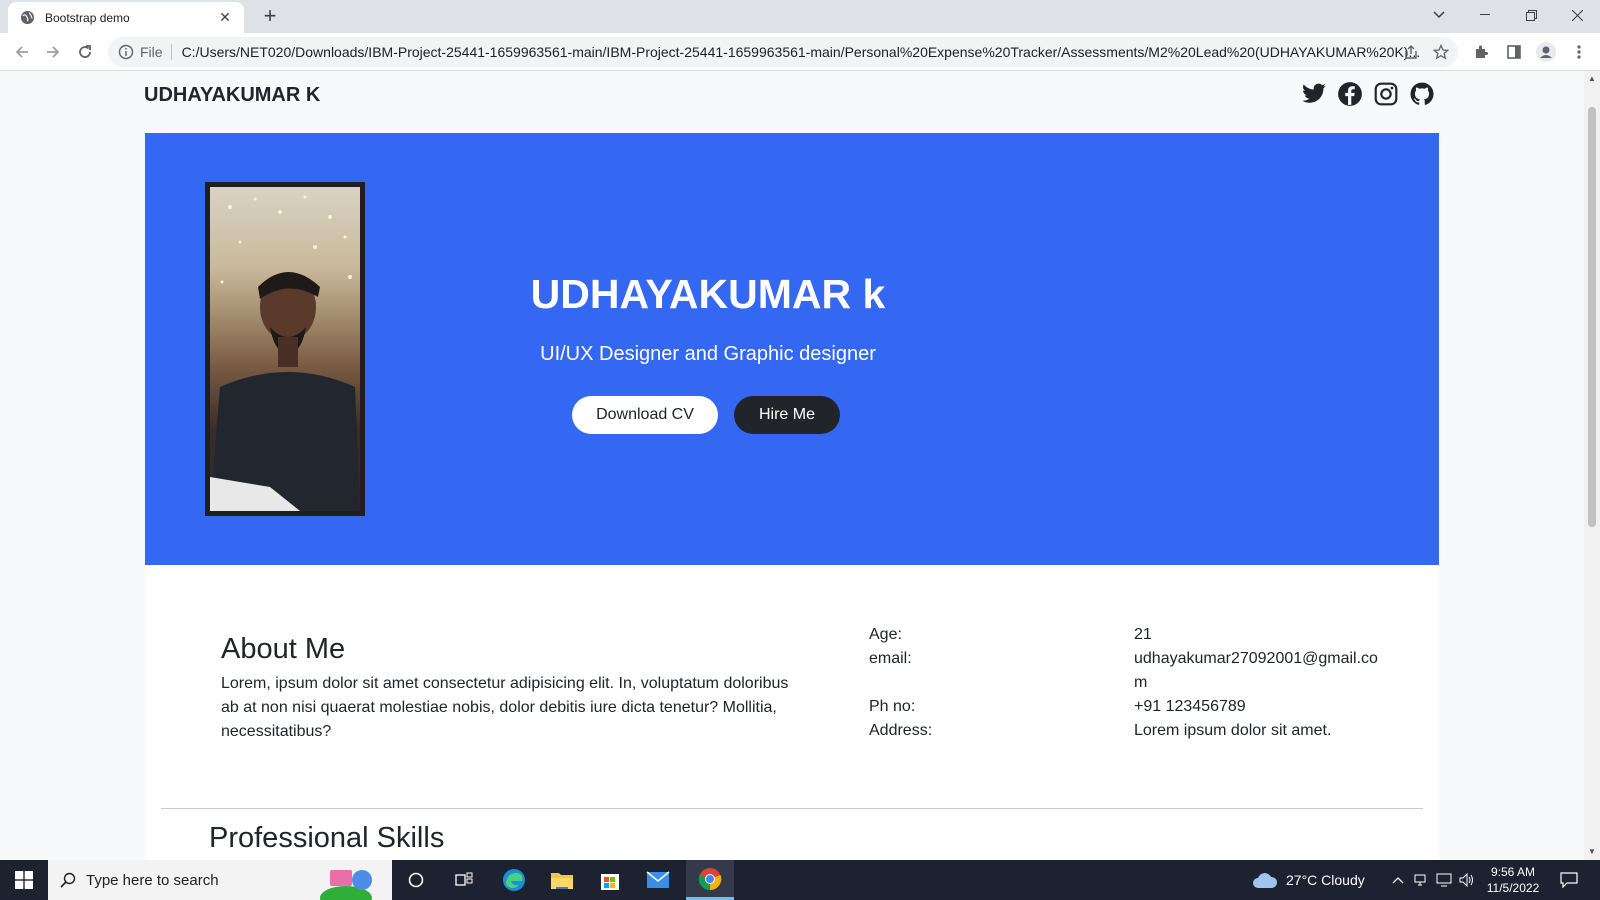 The width and height of the screenshot is (1600, 900). I want to click on twitter-icon, so click(1314, 94).